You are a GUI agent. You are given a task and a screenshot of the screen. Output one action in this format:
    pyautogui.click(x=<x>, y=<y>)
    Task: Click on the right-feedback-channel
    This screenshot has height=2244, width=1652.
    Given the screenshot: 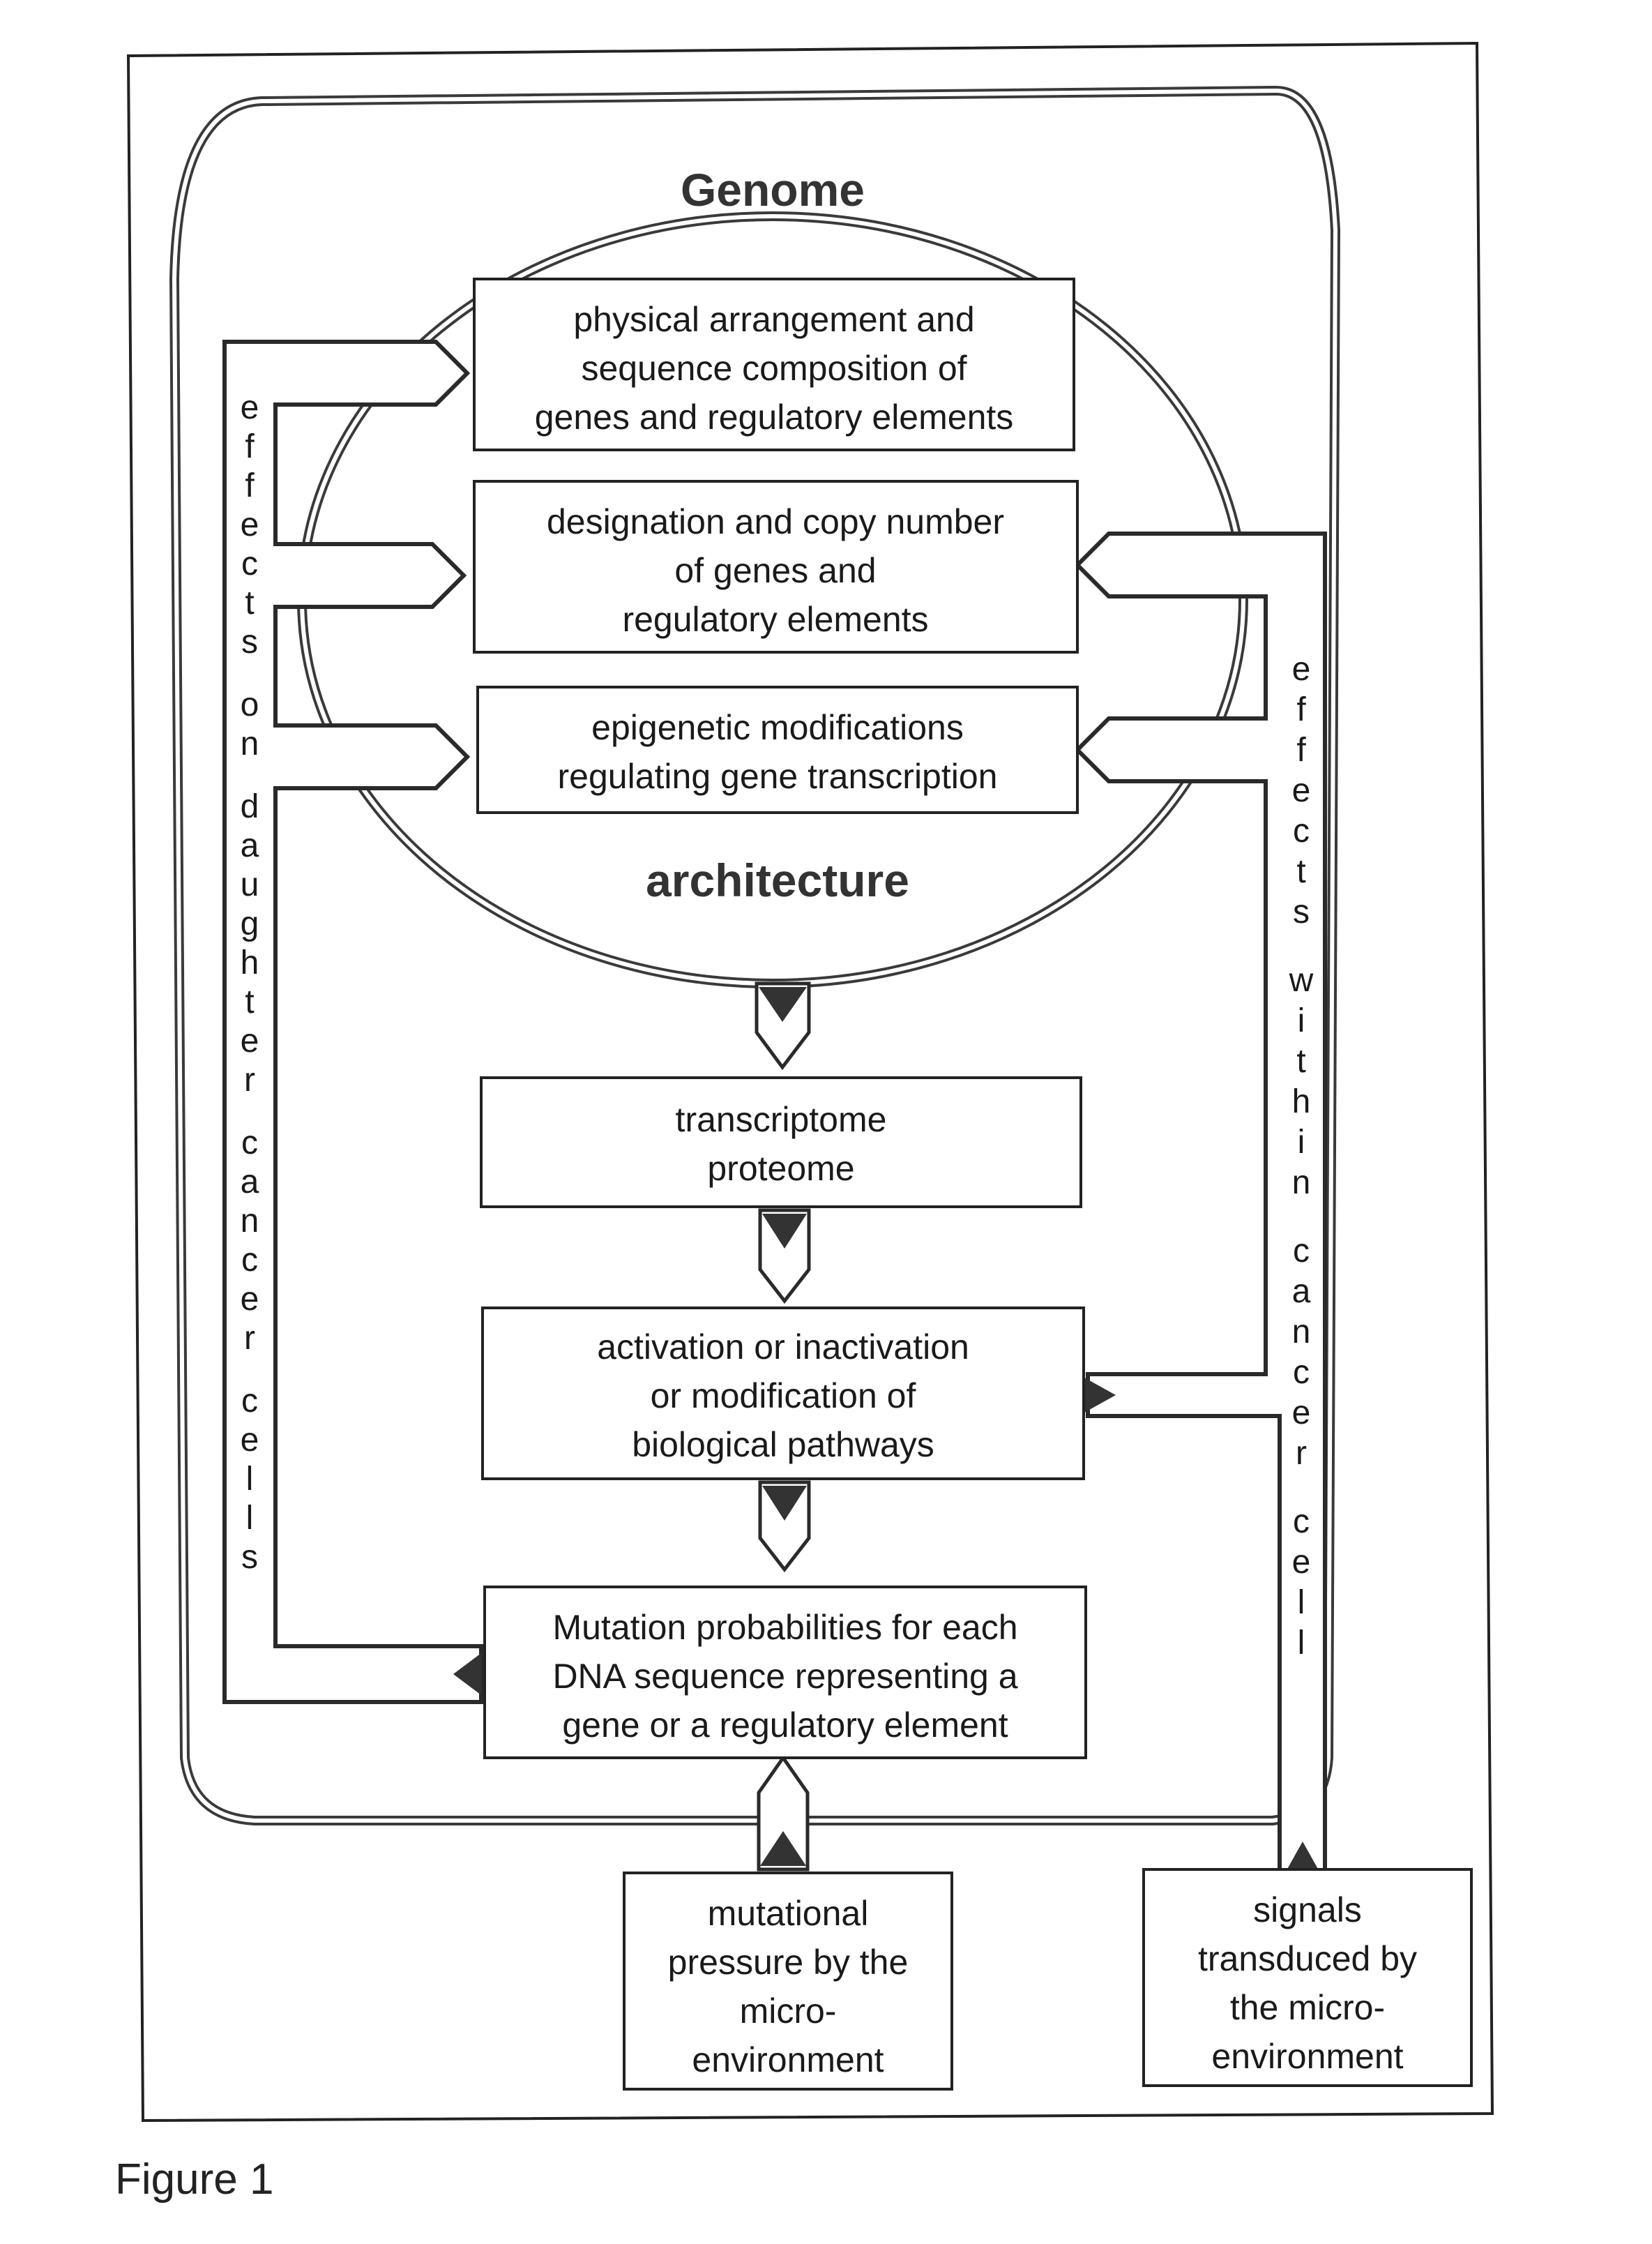 What is the action you would take?
    pyautogui.click(x=1200, y=1205)
    